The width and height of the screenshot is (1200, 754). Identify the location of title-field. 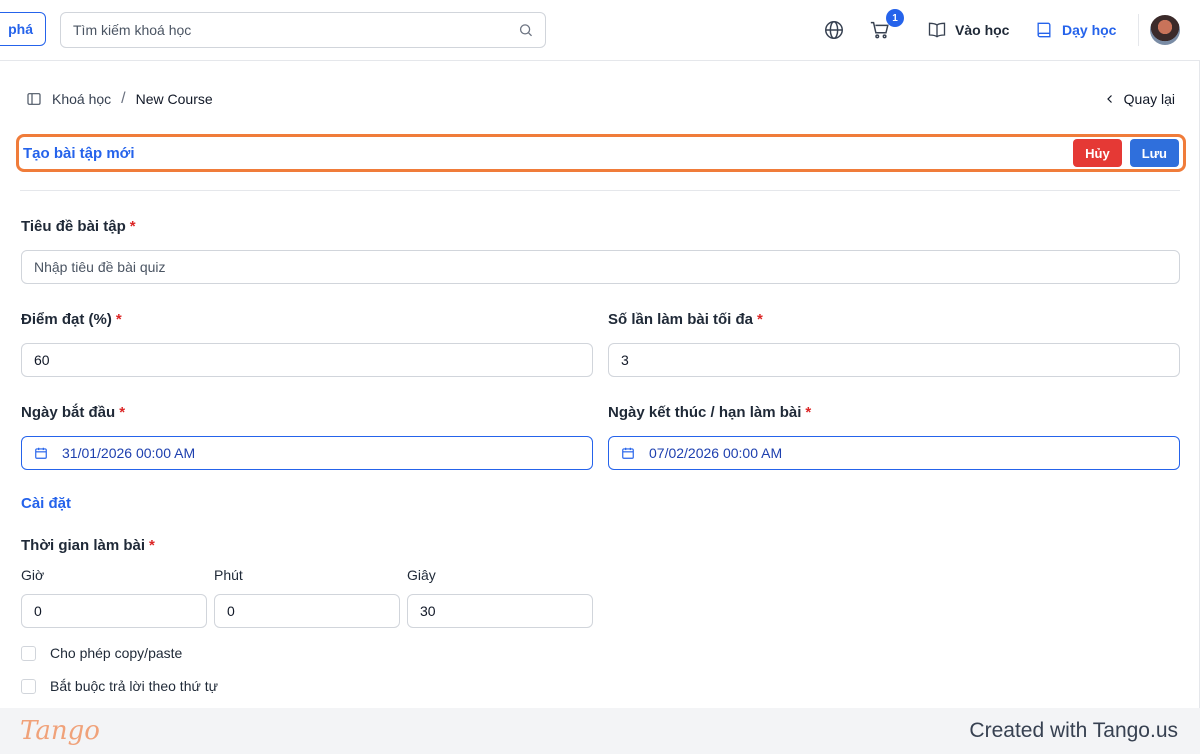
(600, 267).